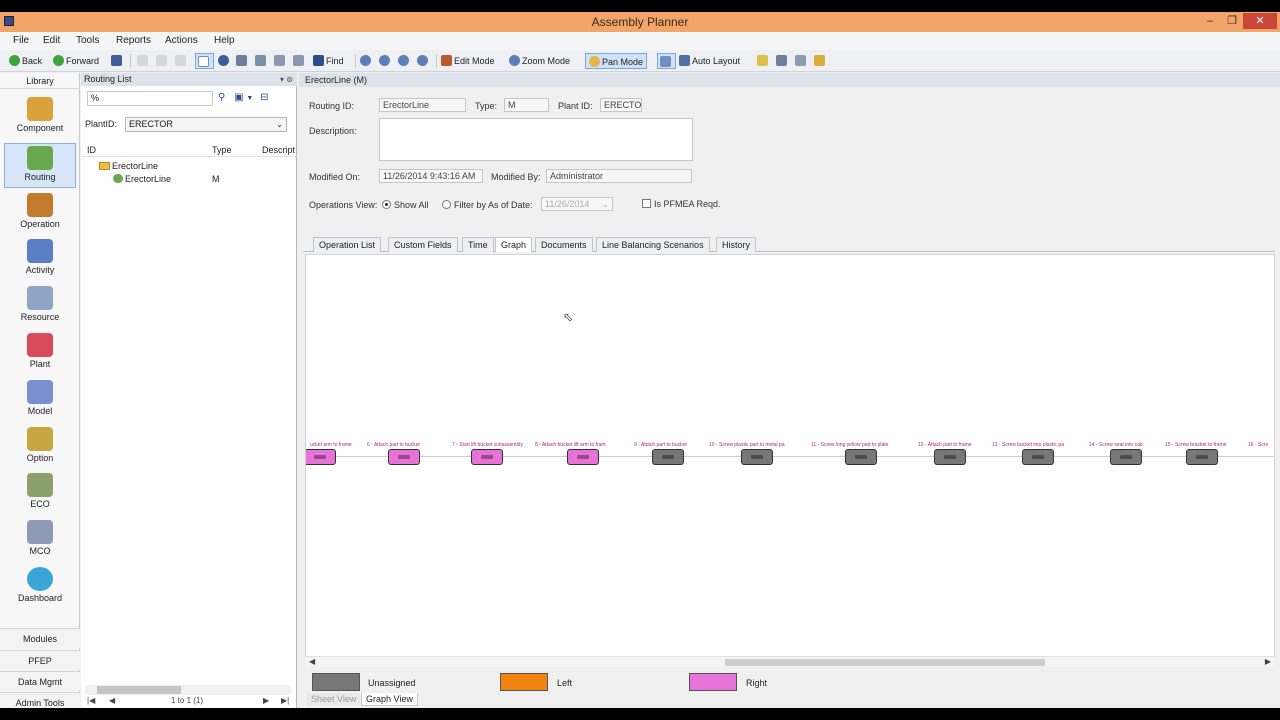  What do you see at coordinates (40, 353) in the screenshot?
I see `nav-plant: Plant` at bounding box center [40, 353].